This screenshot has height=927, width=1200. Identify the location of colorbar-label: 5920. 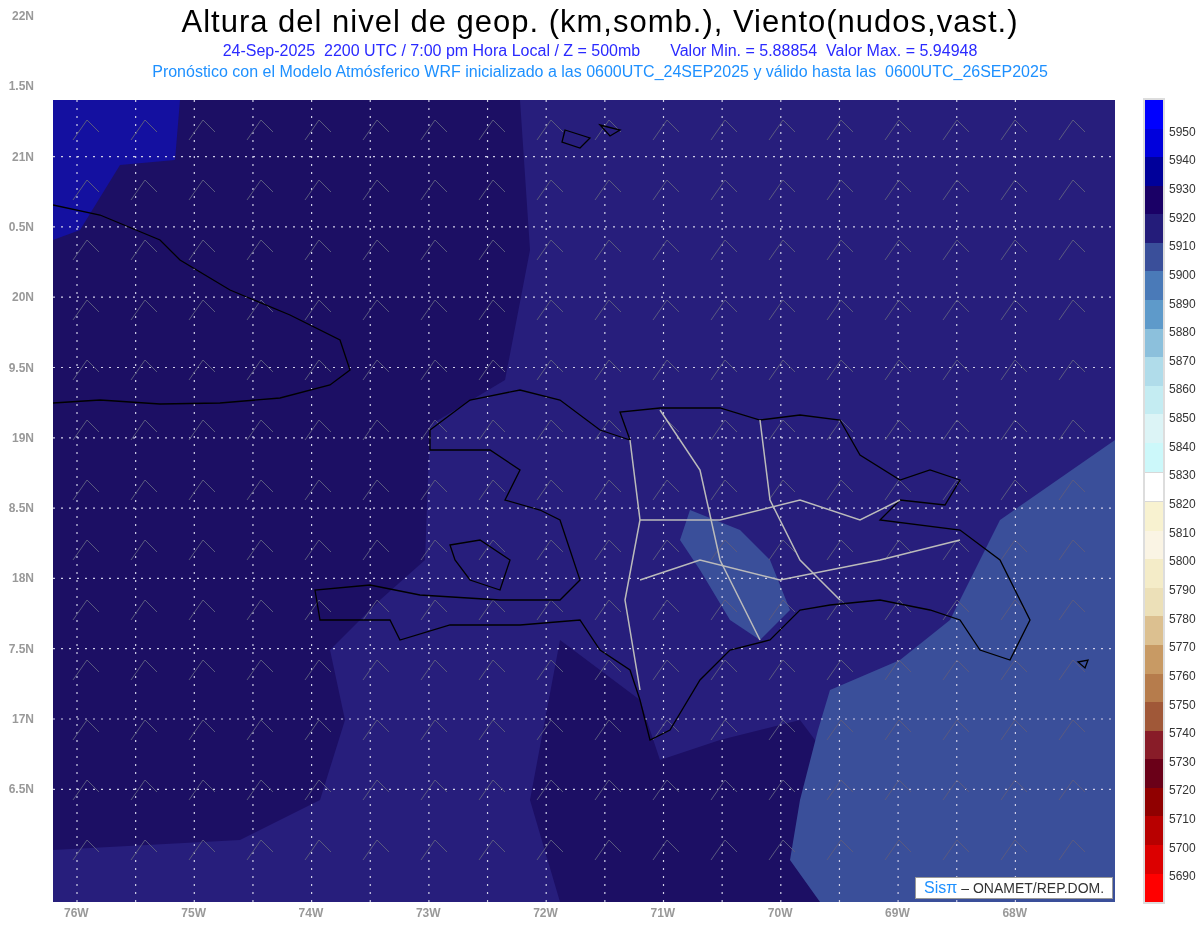
(1182, 217).